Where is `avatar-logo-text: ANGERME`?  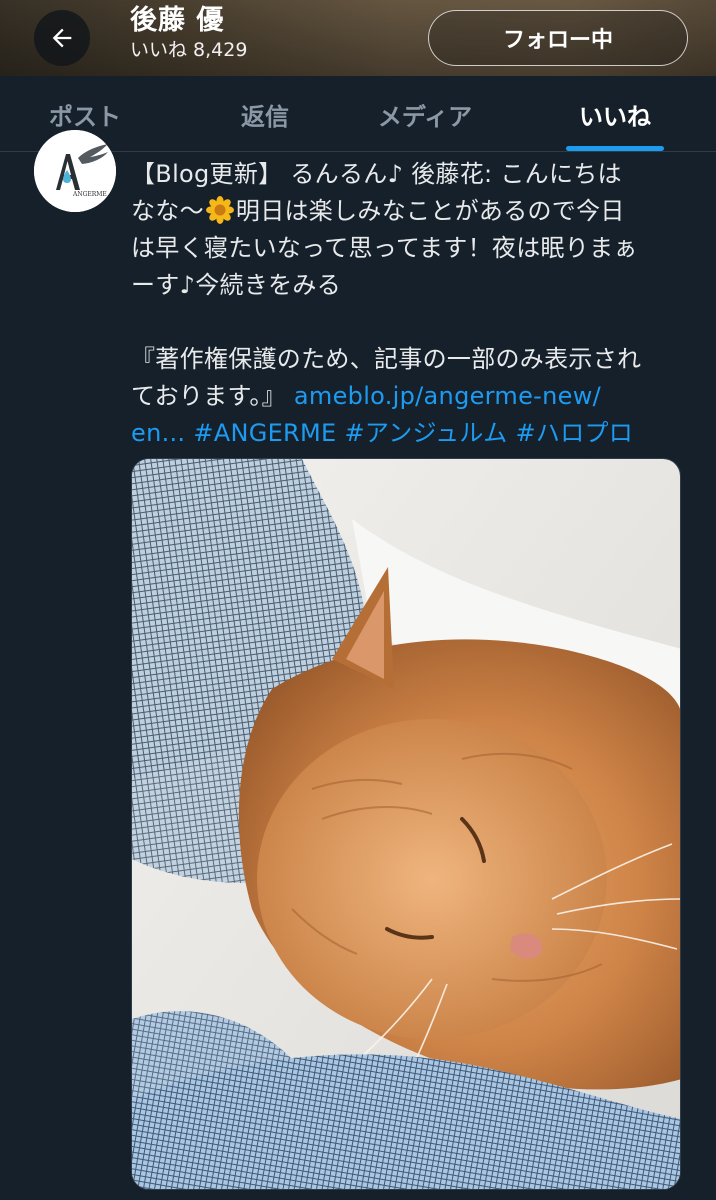 avatar-logo-text: ANGERME is located at coordinates (89, 194).